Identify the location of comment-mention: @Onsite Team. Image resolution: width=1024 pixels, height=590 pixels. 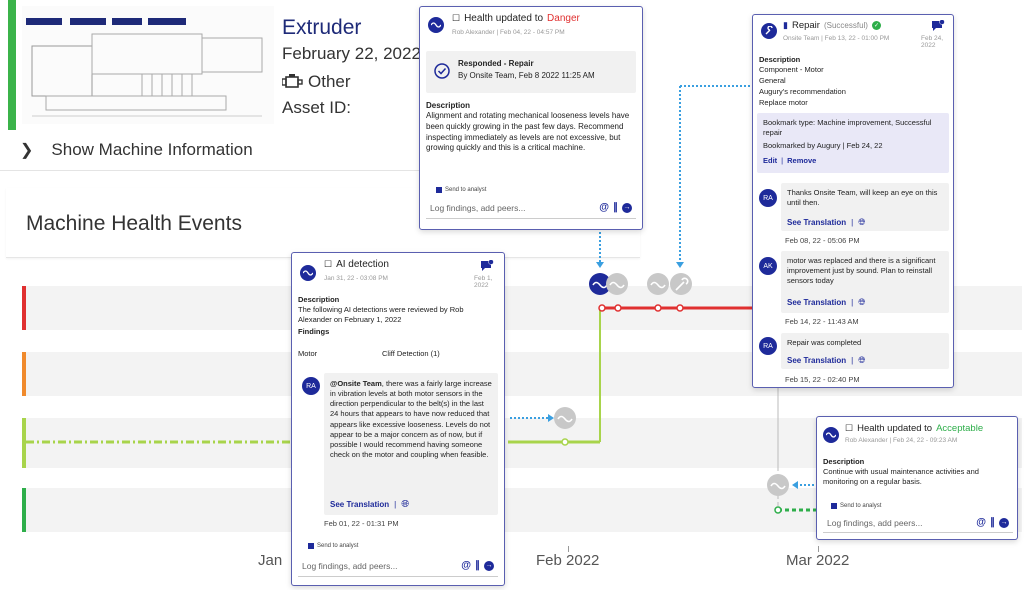
(356, 383).